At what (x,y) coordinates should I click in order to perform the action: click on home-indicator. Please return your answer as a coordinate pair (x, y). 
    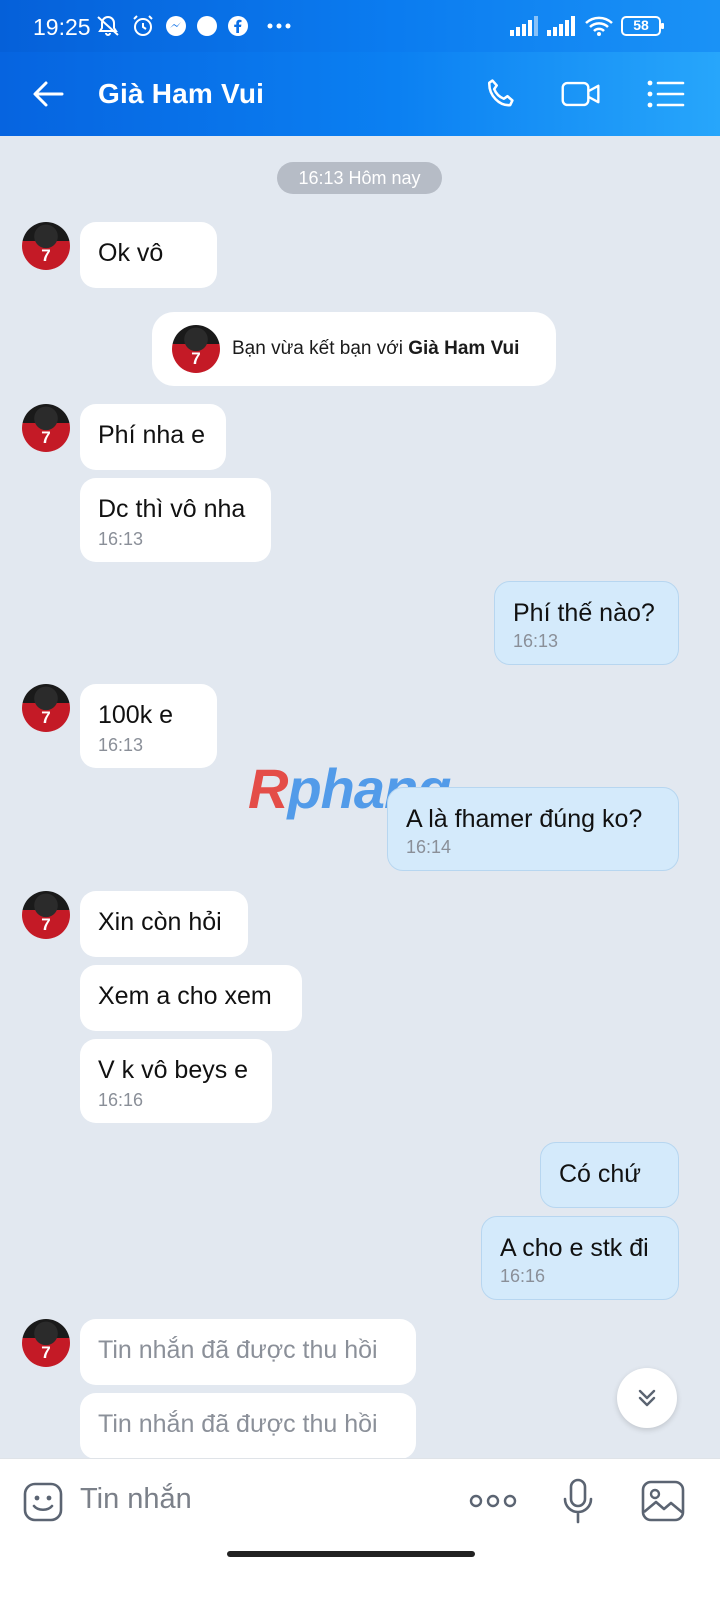
    Looking at the image, I should click on (351, 1554).